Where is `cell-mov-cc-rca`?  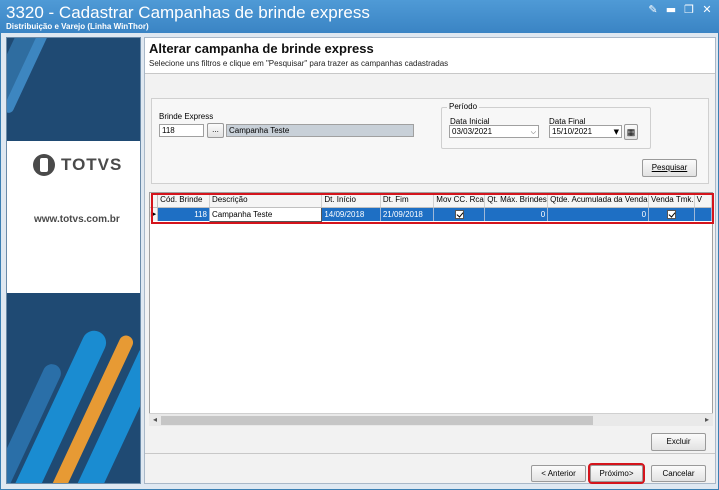 cell-mov-cc-rca is located at coordinates (459, 214).